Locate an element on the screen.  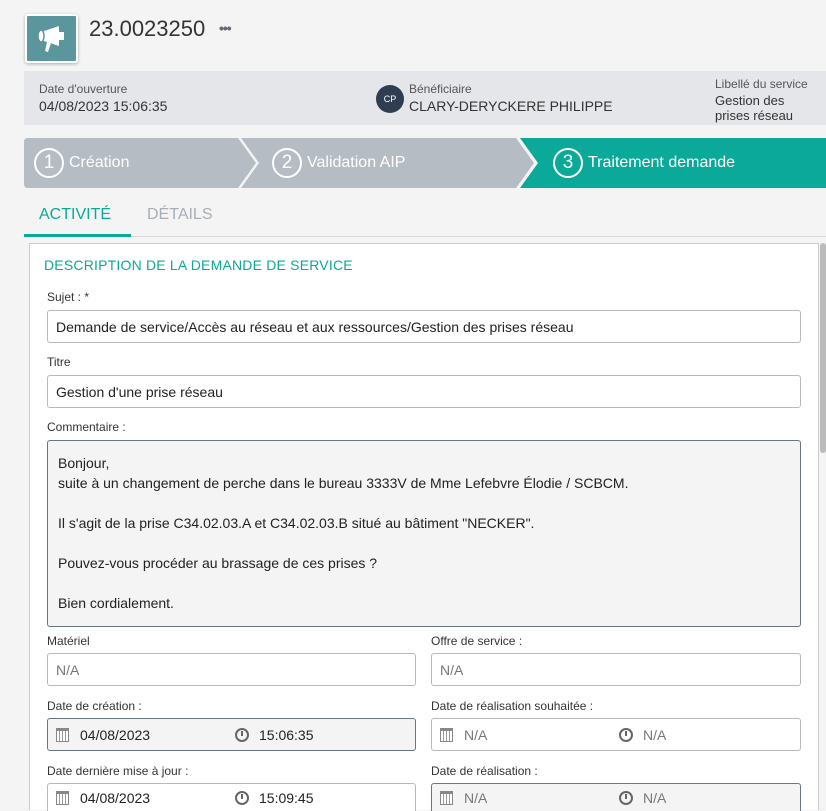
service-value: Gestion des prises réseau is located at coordinates (754, 108).